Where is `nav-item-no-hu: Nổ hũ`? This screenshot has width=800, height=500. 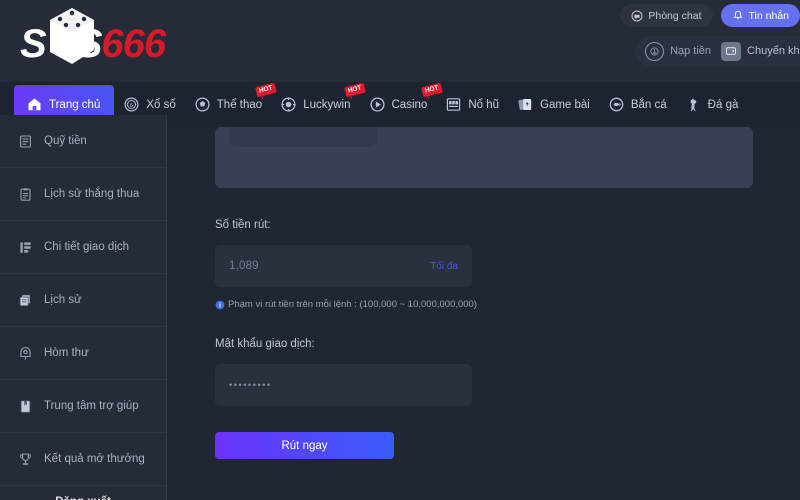 nav-item-no-hu: Nổ hũ is located at coordinates (472, 105).